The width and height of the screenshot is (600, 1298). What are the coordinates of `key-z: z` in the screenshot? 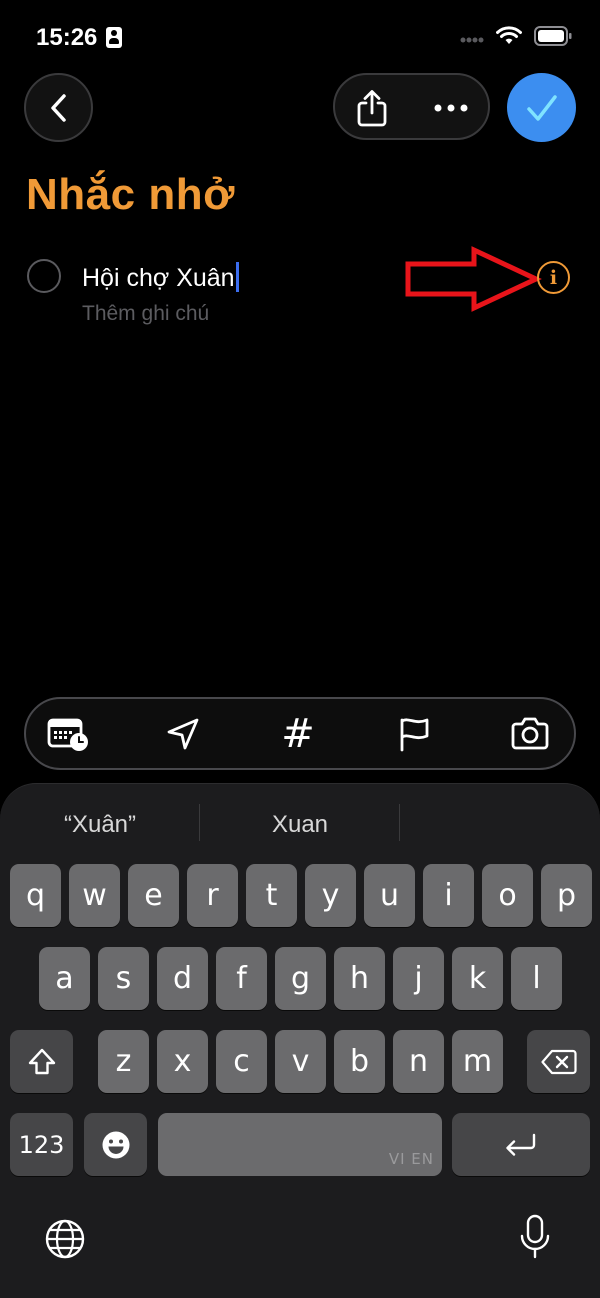 It's located at (123, 1061).